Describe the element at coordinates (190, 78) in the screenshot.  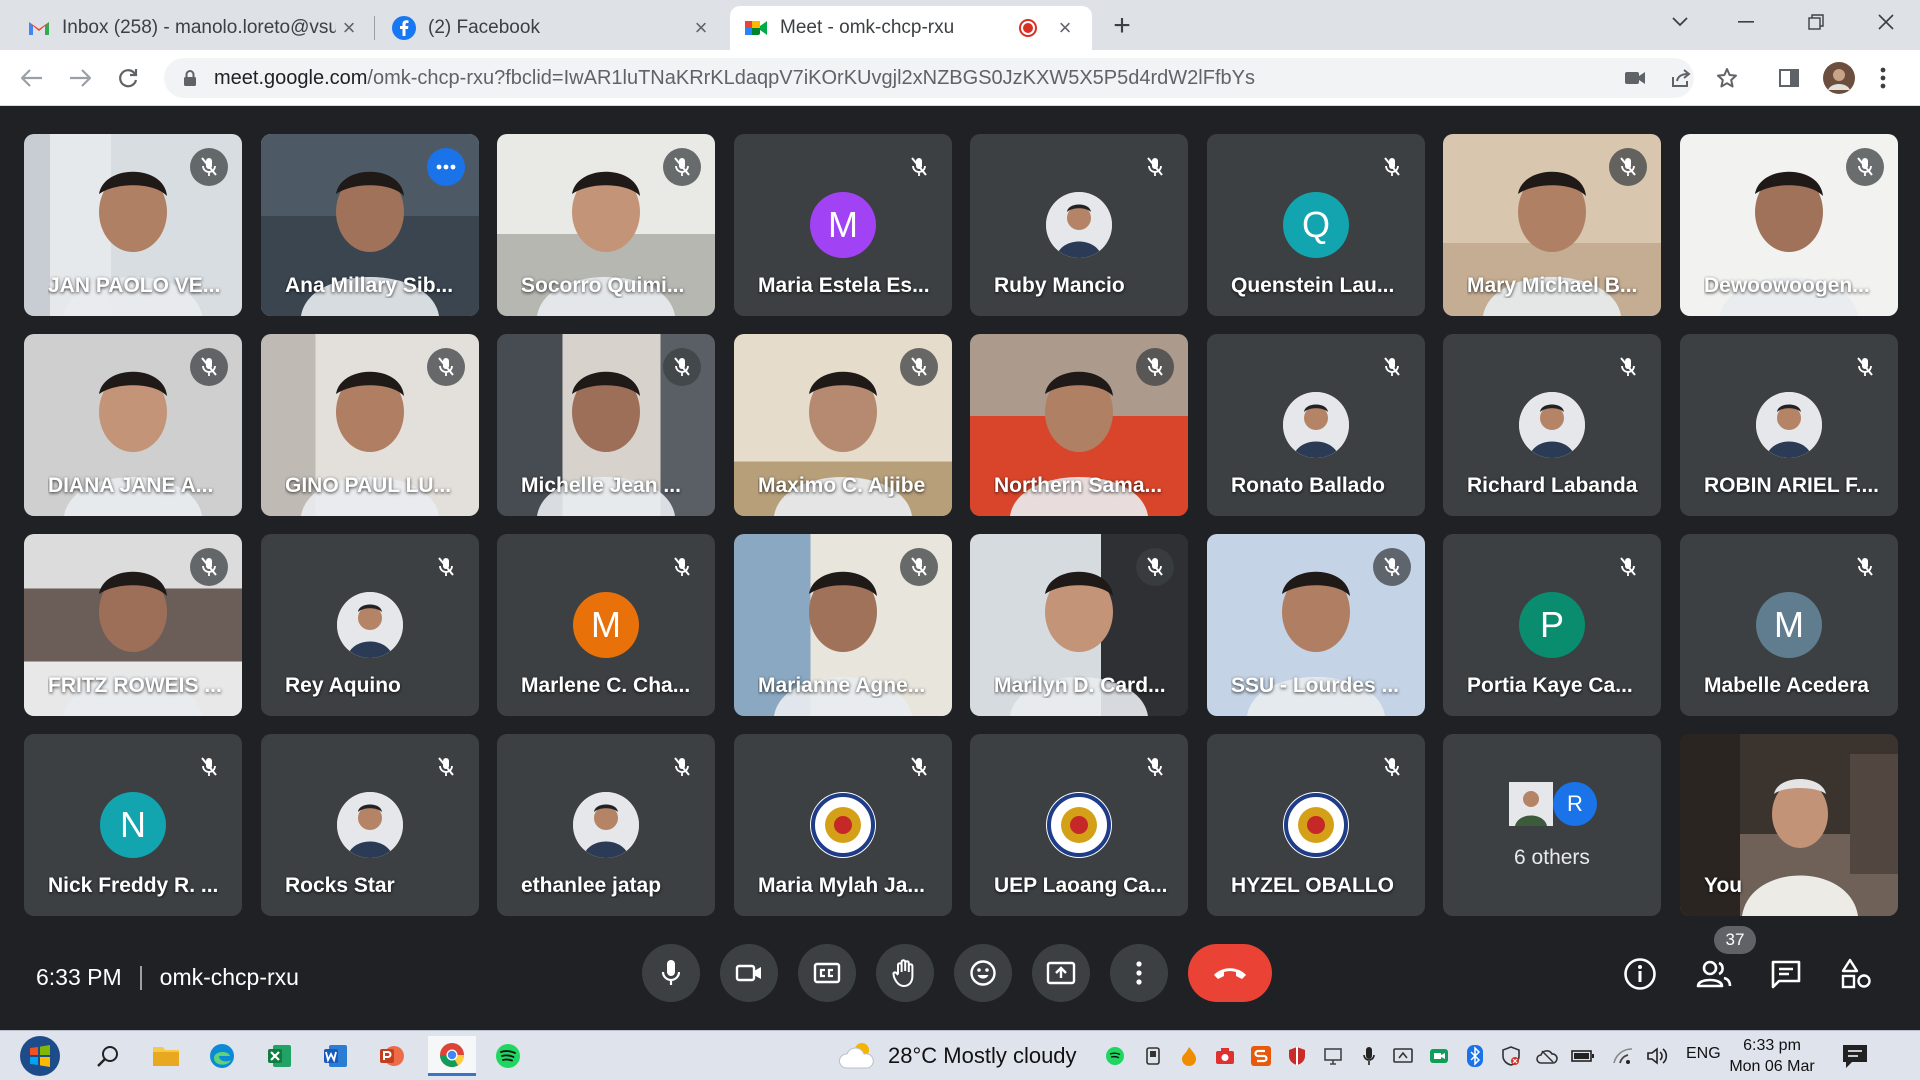
I see `lock-icon` at that location.